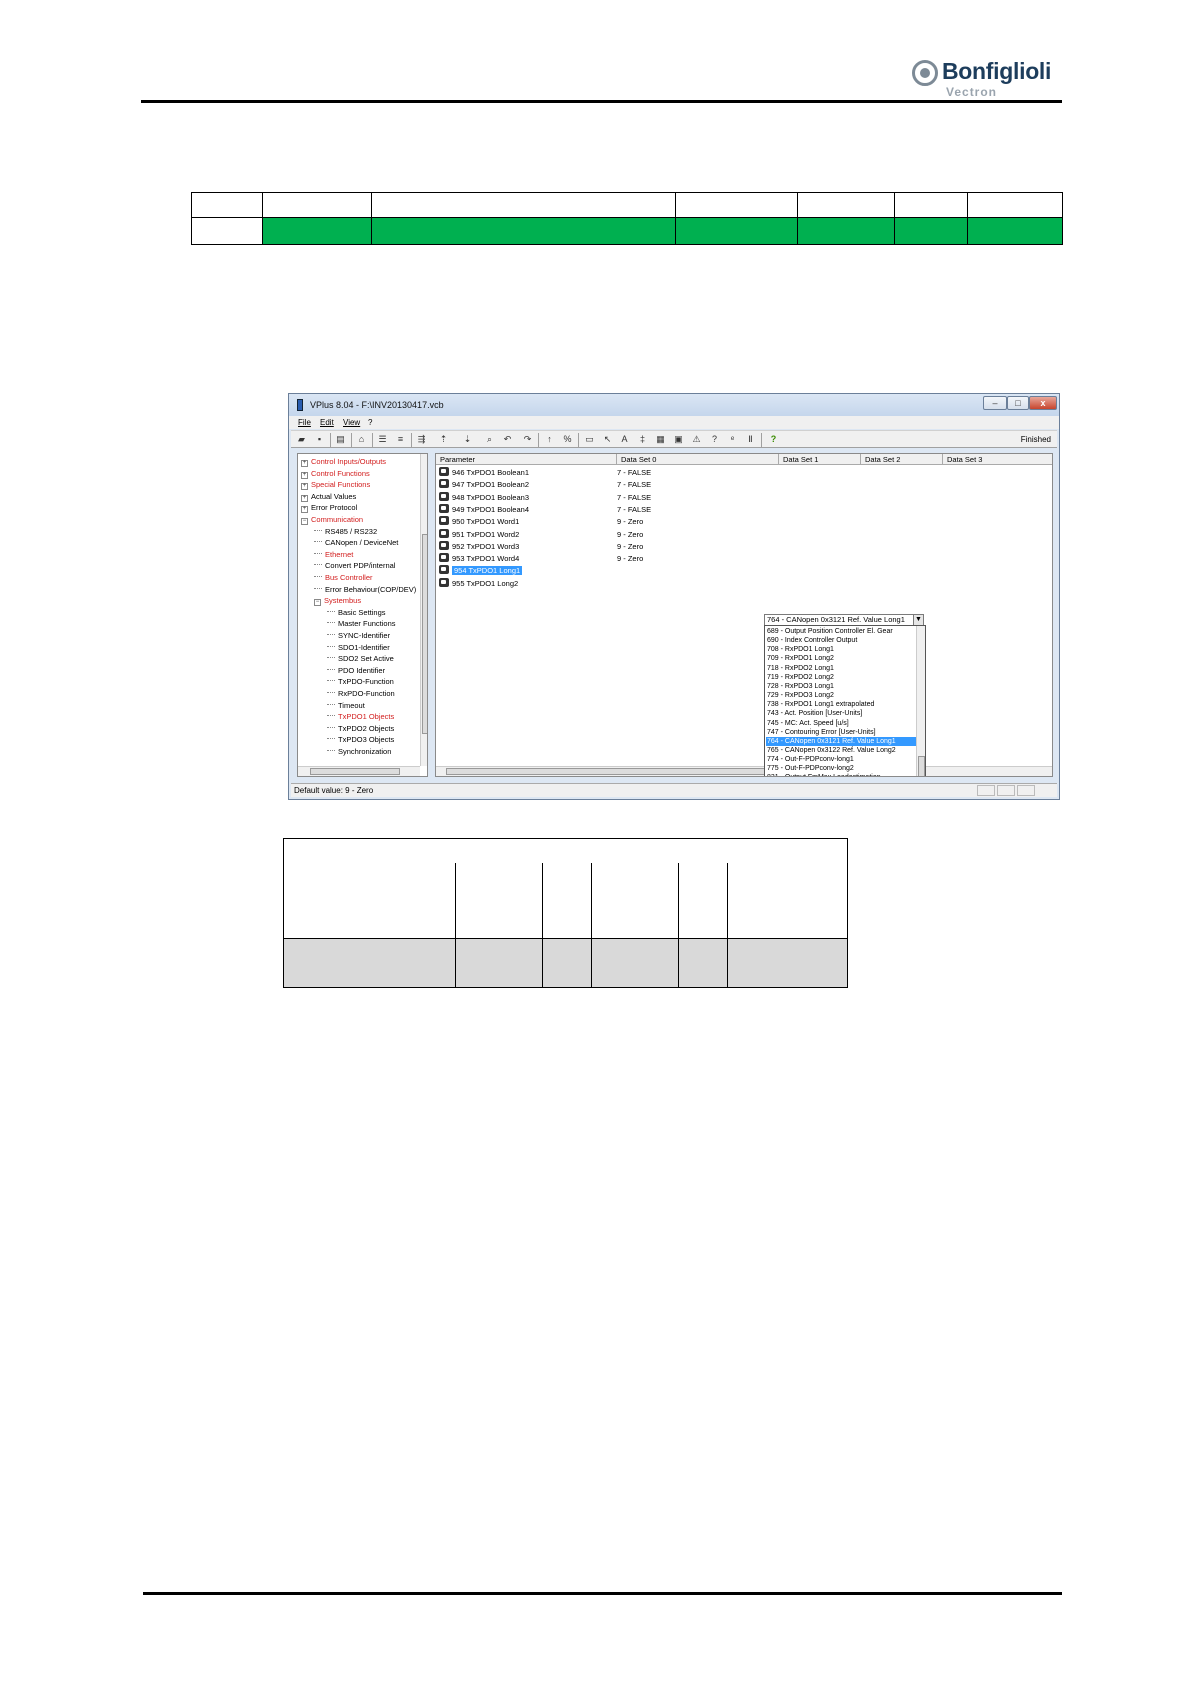  Describe the element at coordinates (841, 750) in the screenshot. I see `dropdown-option: 765 - CANopen 0x3122 Ref. Value Long2` at that location.